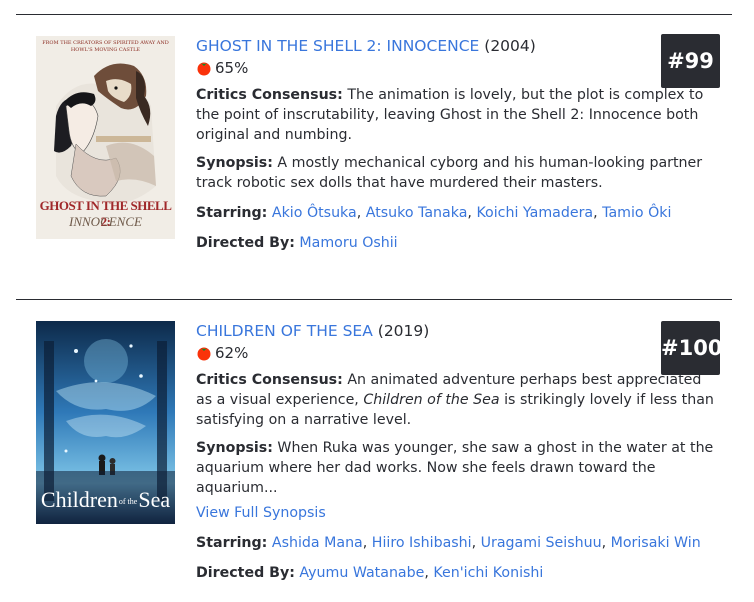 This screenshot has height=602, width=754. Describe the element at coordinates (403, 331) in the screenshot. I see `movie-year: (2019)` at that location.